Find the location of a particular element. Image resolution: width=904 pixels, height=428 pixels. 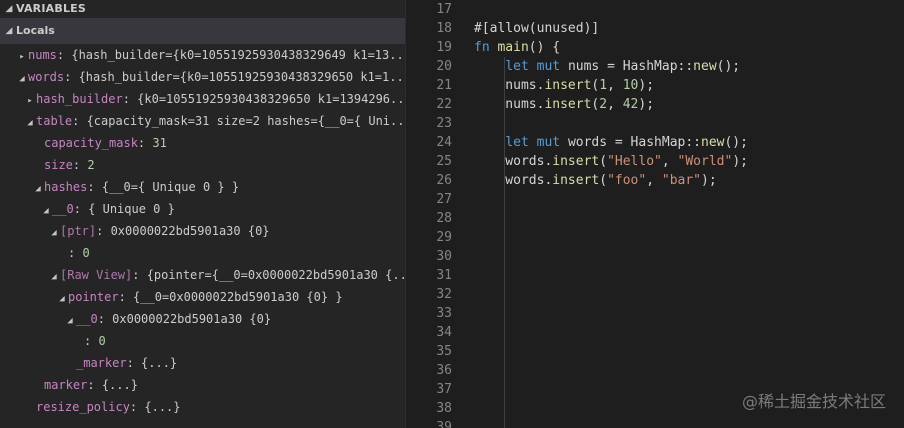

code-token: words. is located at coordinates (513, 161).